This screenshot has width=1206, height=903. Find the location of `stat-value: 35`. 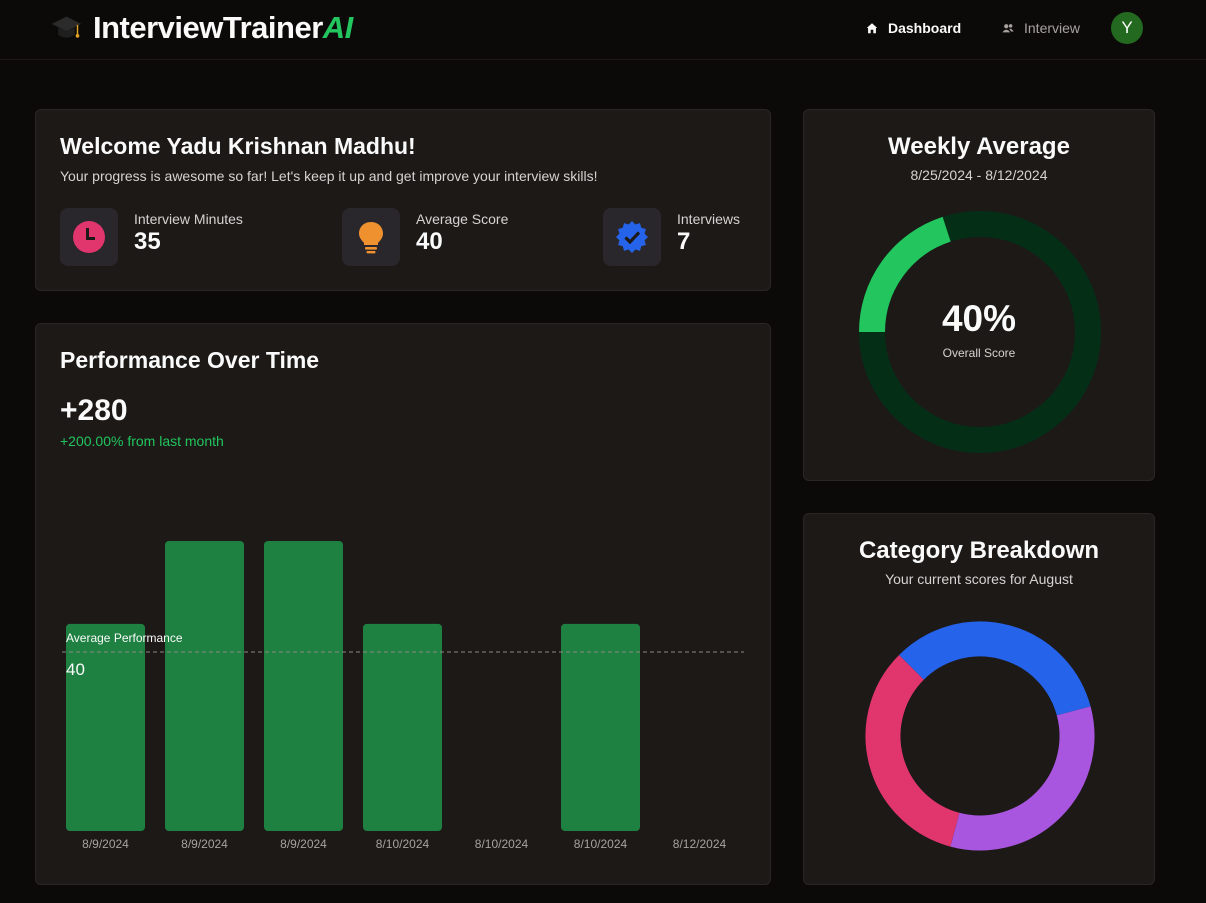

stat-value: 35 is located at coordinates (147, 241).